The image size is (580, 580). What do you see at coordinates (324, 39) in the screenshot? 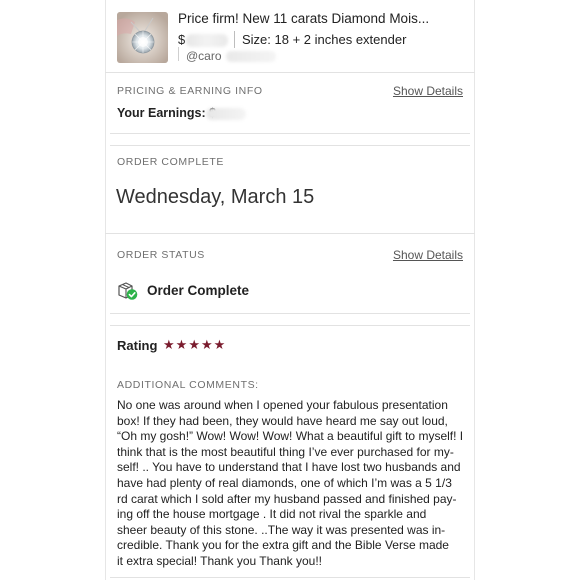
I see `listing-size: Size: 18 + 2 inches extender` at bounding box center [324, 39].